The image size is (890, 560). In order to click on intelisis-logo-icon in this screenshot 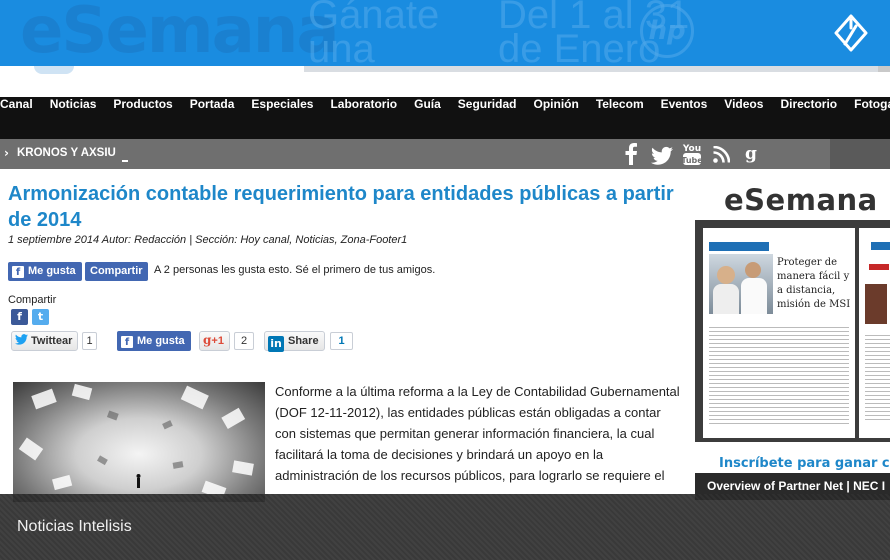, I will do `click(851, 33)`.